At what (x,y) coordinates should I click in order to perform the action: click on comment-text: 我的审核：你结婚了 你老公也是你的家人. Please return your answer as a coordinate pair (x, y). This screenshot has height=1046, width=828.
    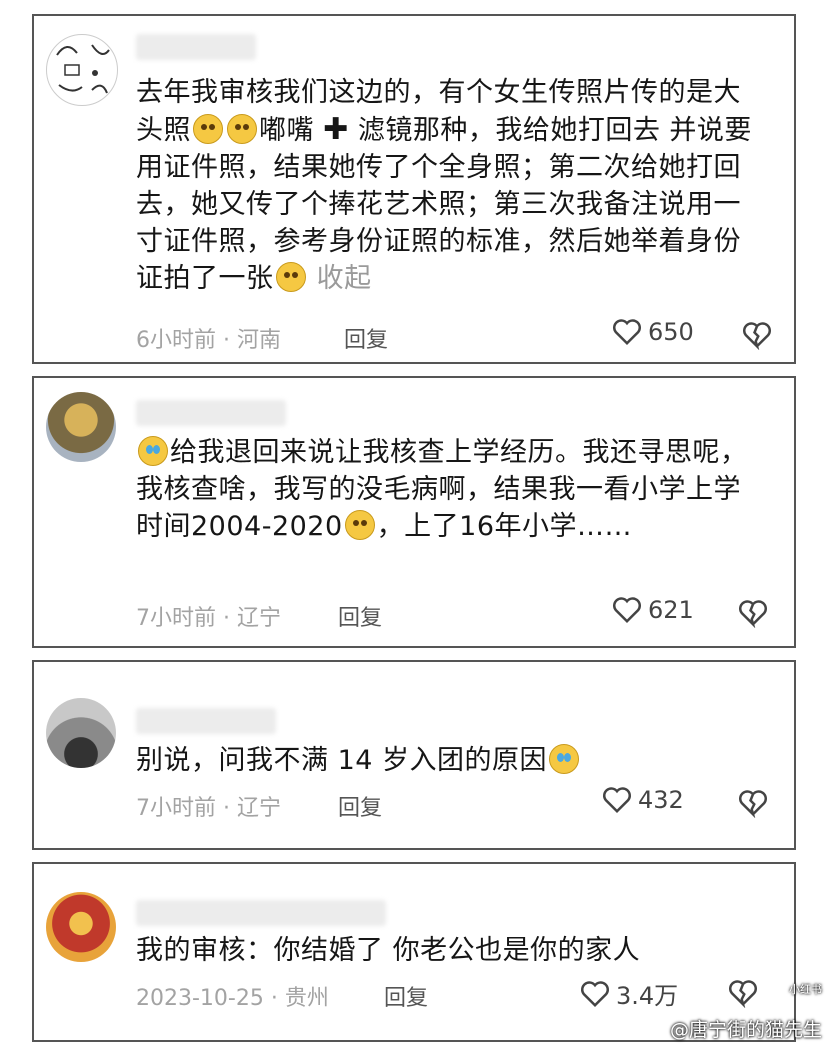
    Looking at the image, I should click on (388, 950).